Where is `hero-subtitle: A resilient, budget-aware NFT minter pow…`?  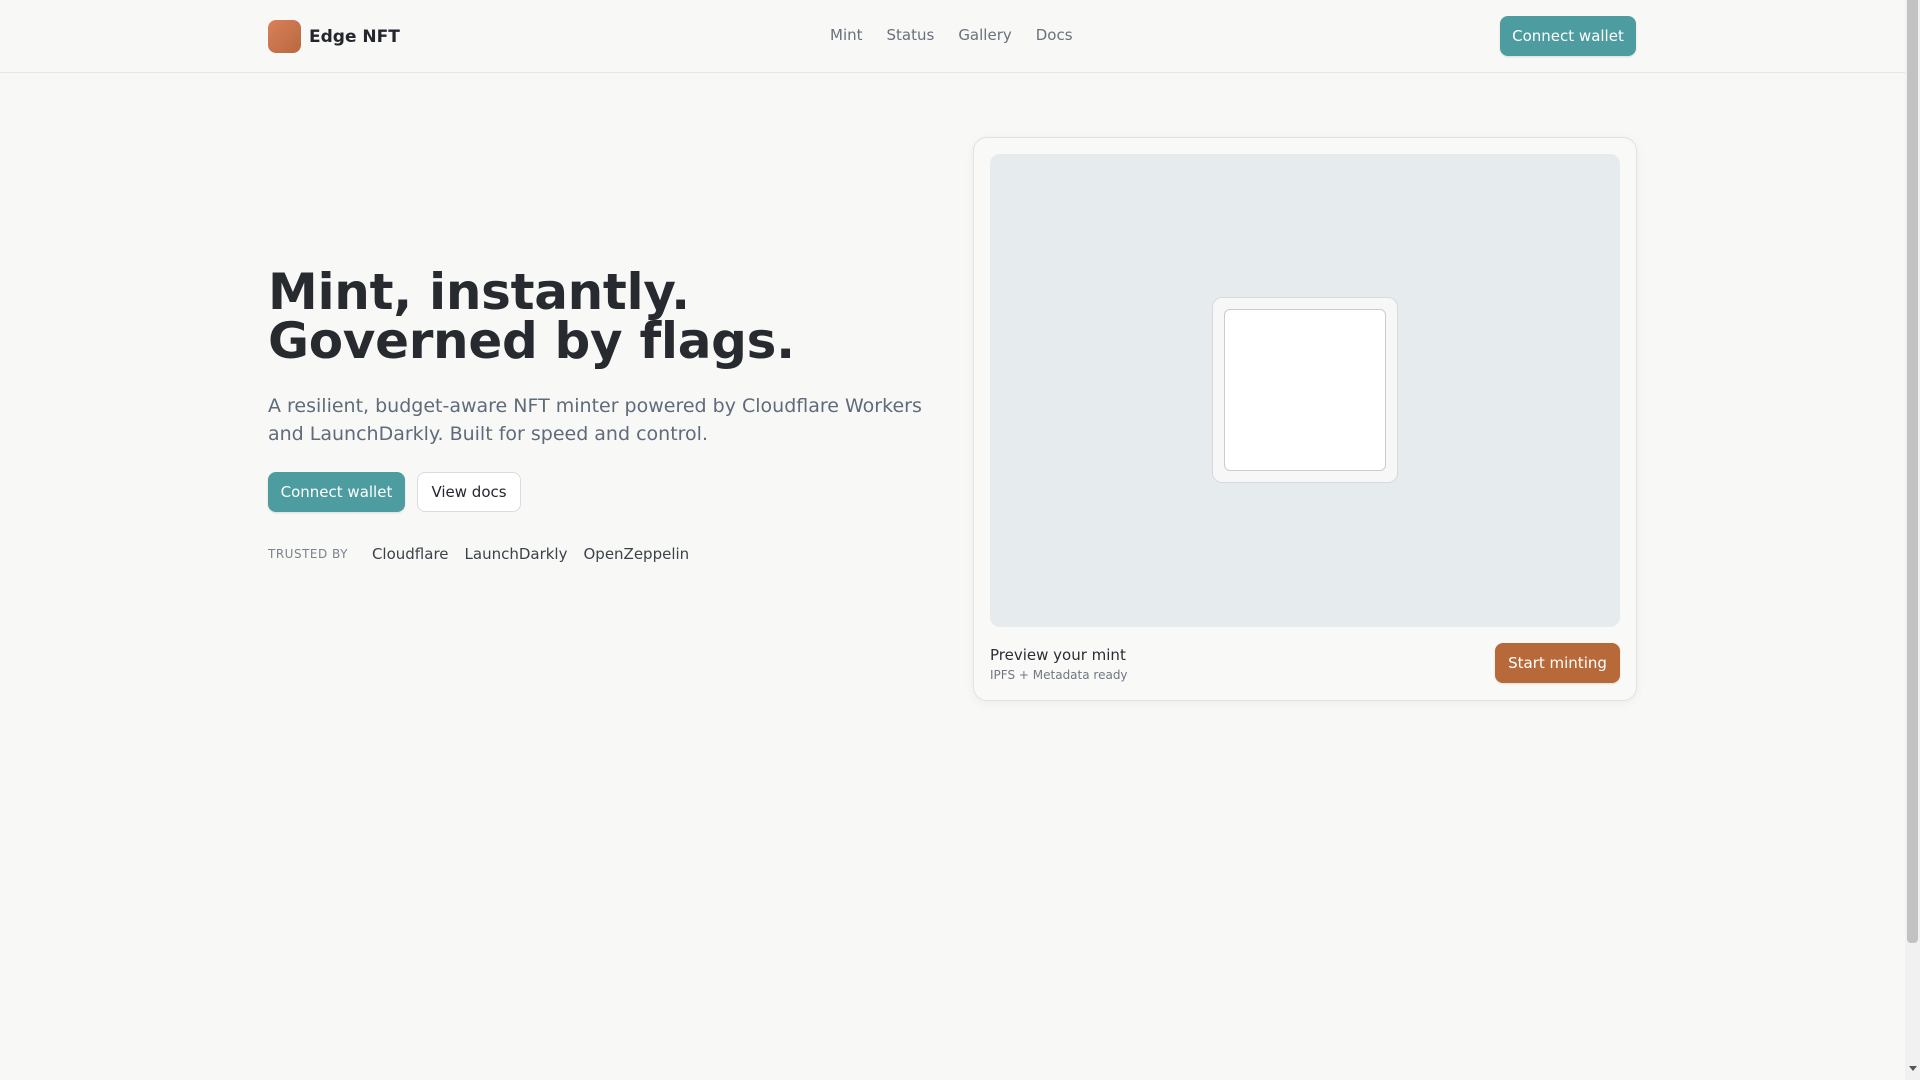
hero-subtitle: A resilient, budget-aware NFT minter pow… is located at coordinates (595, 420).